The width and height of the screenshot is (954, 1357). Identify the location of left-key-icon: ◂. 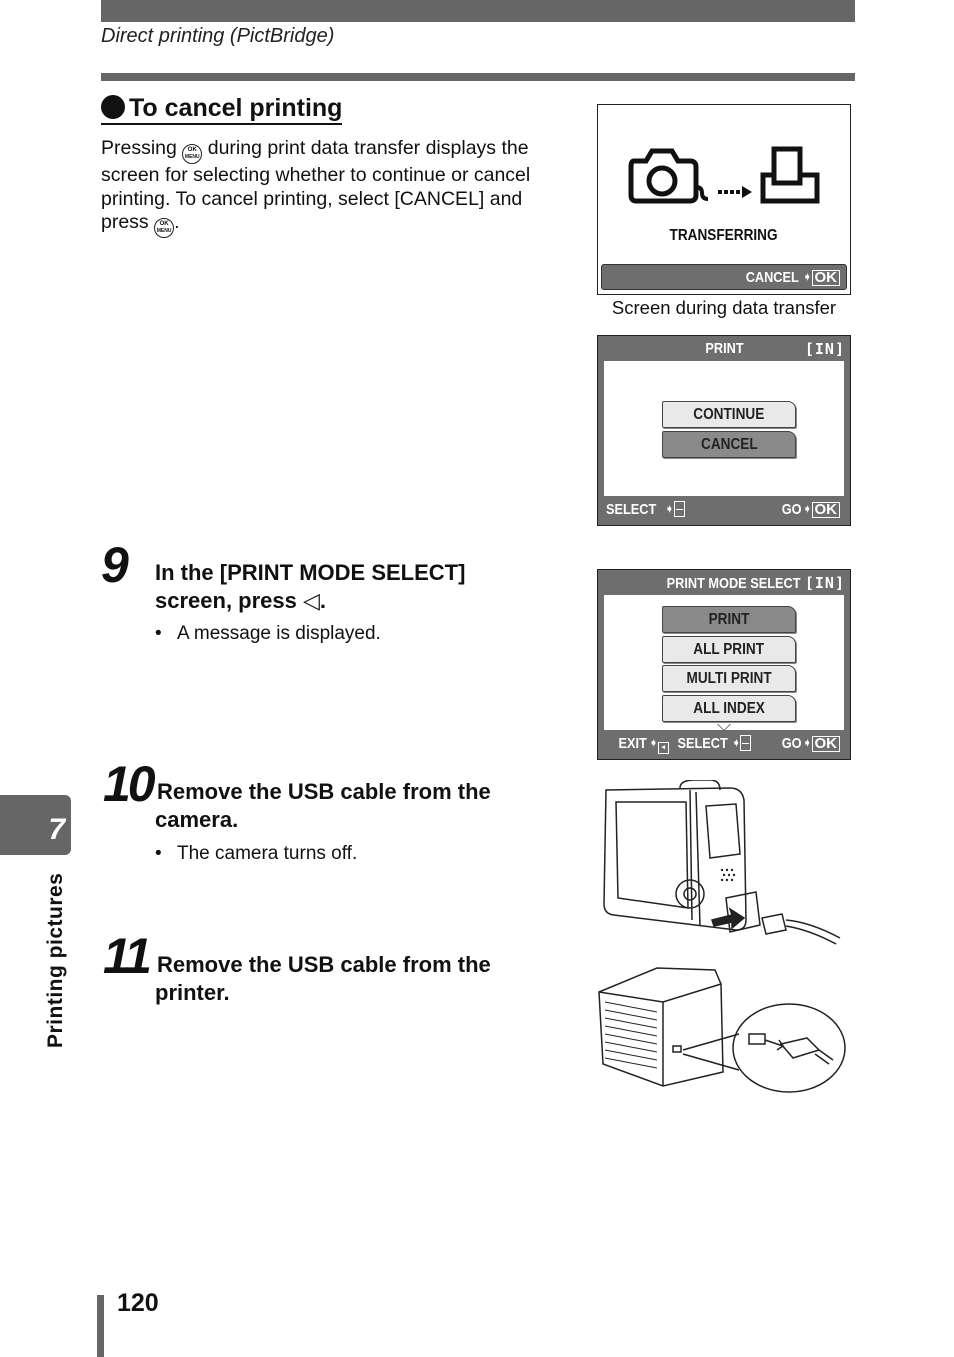
(663, 748).